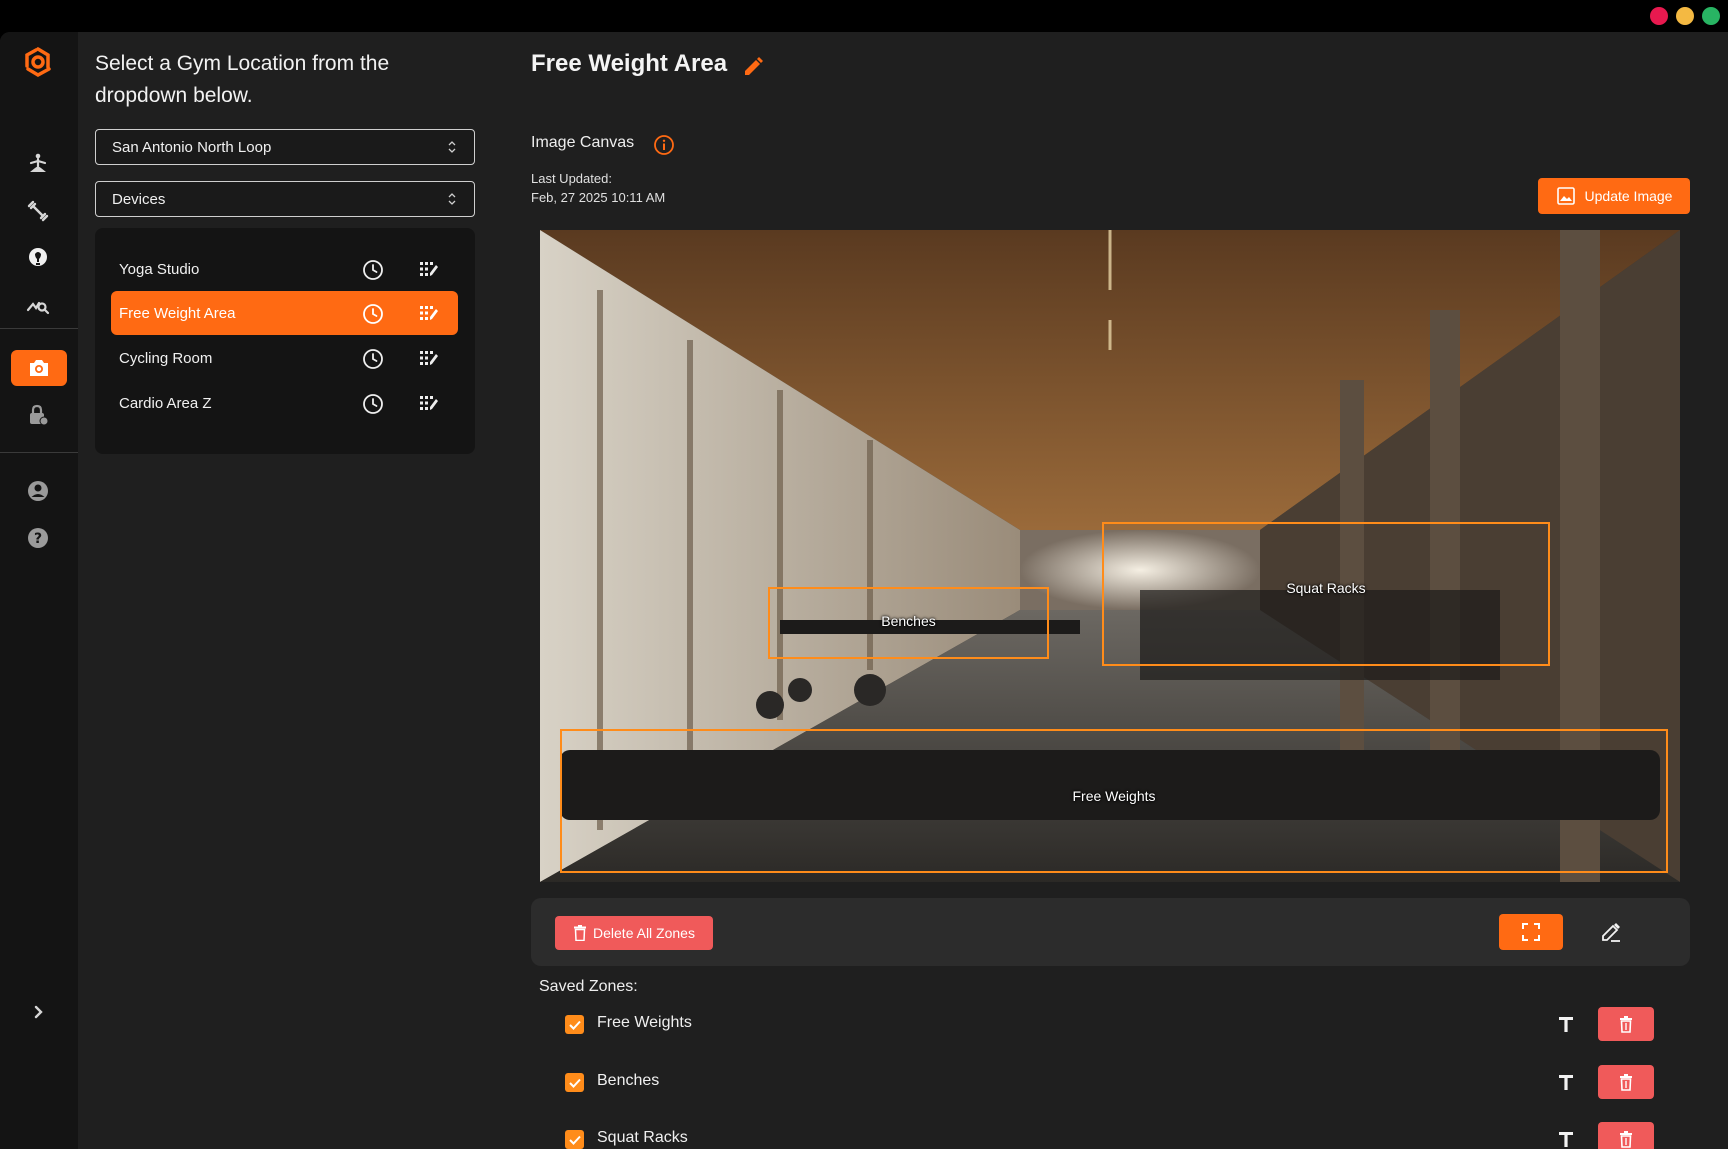 Image resolution: width=1728 pixels, height=1149 pixels. What do you see at coordinates (1326, 588) in the screenshot?
I see `zone-label: Squat Racks` at bounding box center [1326, 588].